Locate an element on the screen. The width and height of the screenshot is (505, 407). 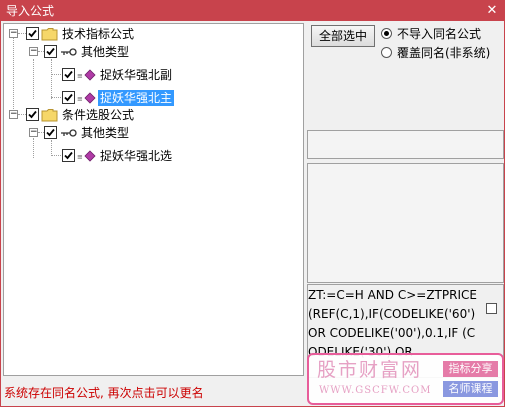
tree-node-formula: ≡ 捉妖华强北选 is located at coordinates (114, 156).